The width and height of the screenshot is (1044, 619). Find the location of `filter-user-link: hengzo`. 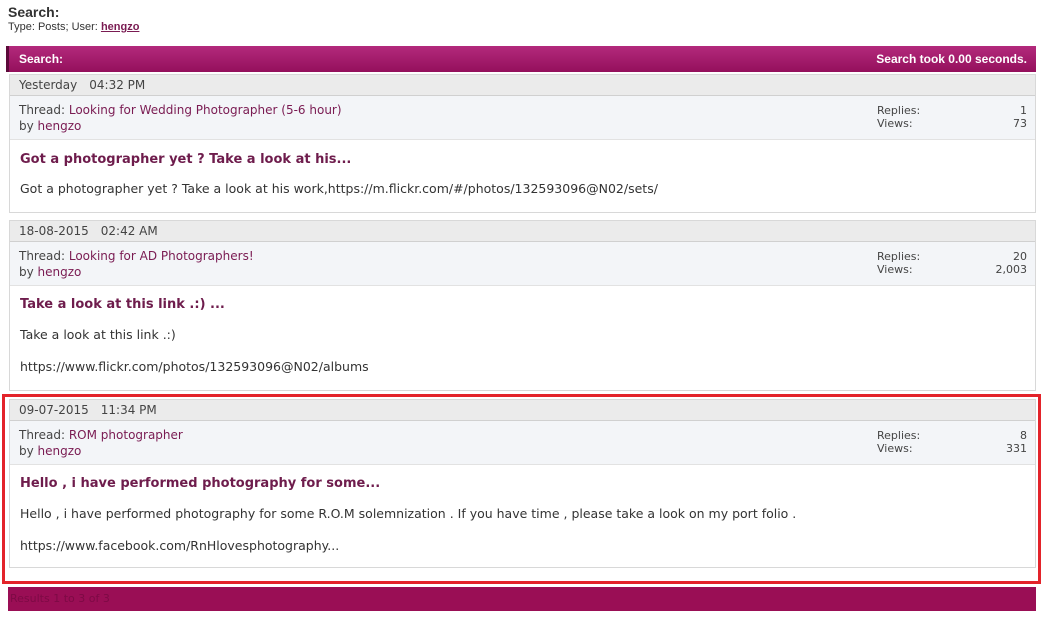

filter-user-link: hengzo is located at coordinates (120, 27).